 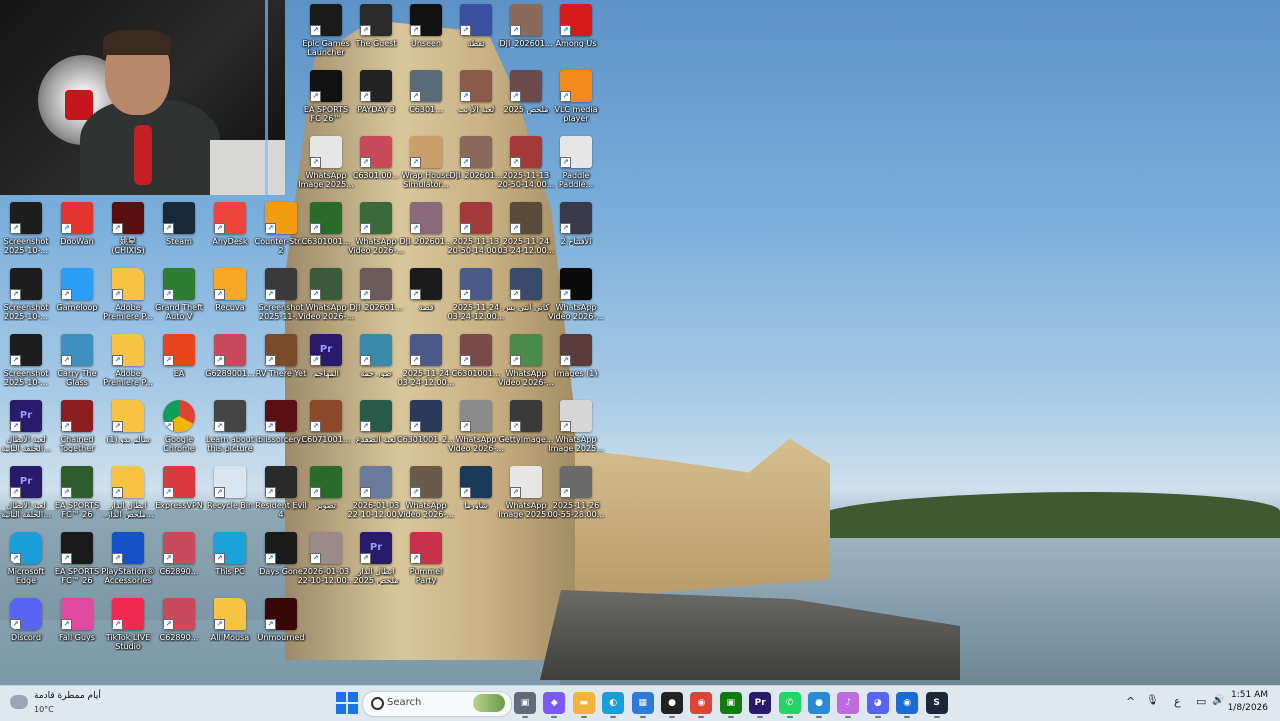 I want to click on copilot-icon: ◆, so click(x=554, y=705).